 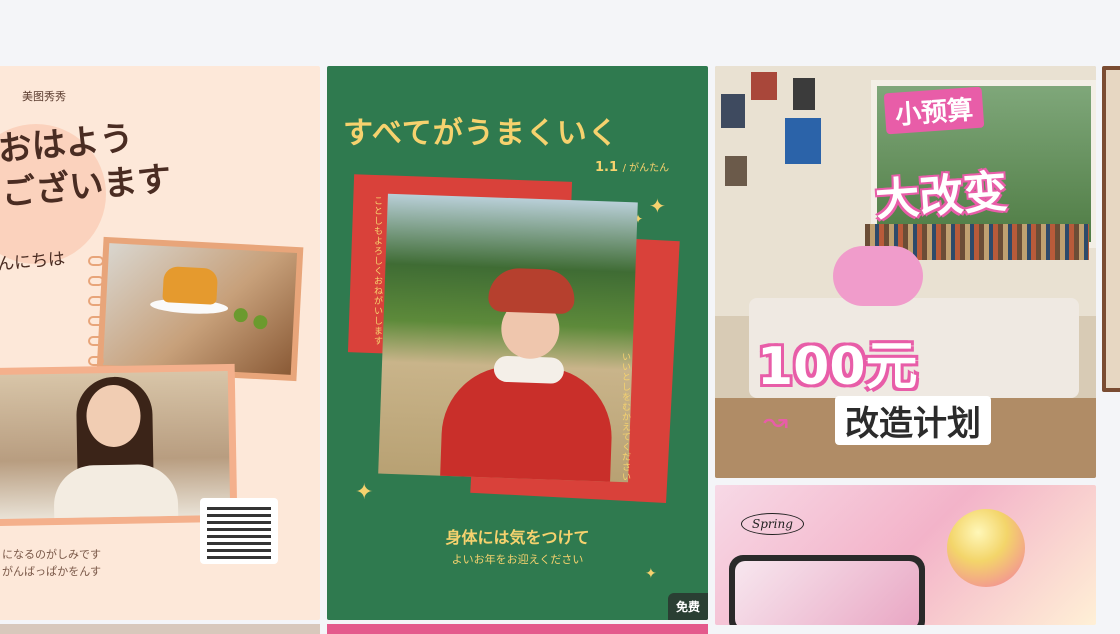 I want to click on phone-frame, so click(x=827, y=590).